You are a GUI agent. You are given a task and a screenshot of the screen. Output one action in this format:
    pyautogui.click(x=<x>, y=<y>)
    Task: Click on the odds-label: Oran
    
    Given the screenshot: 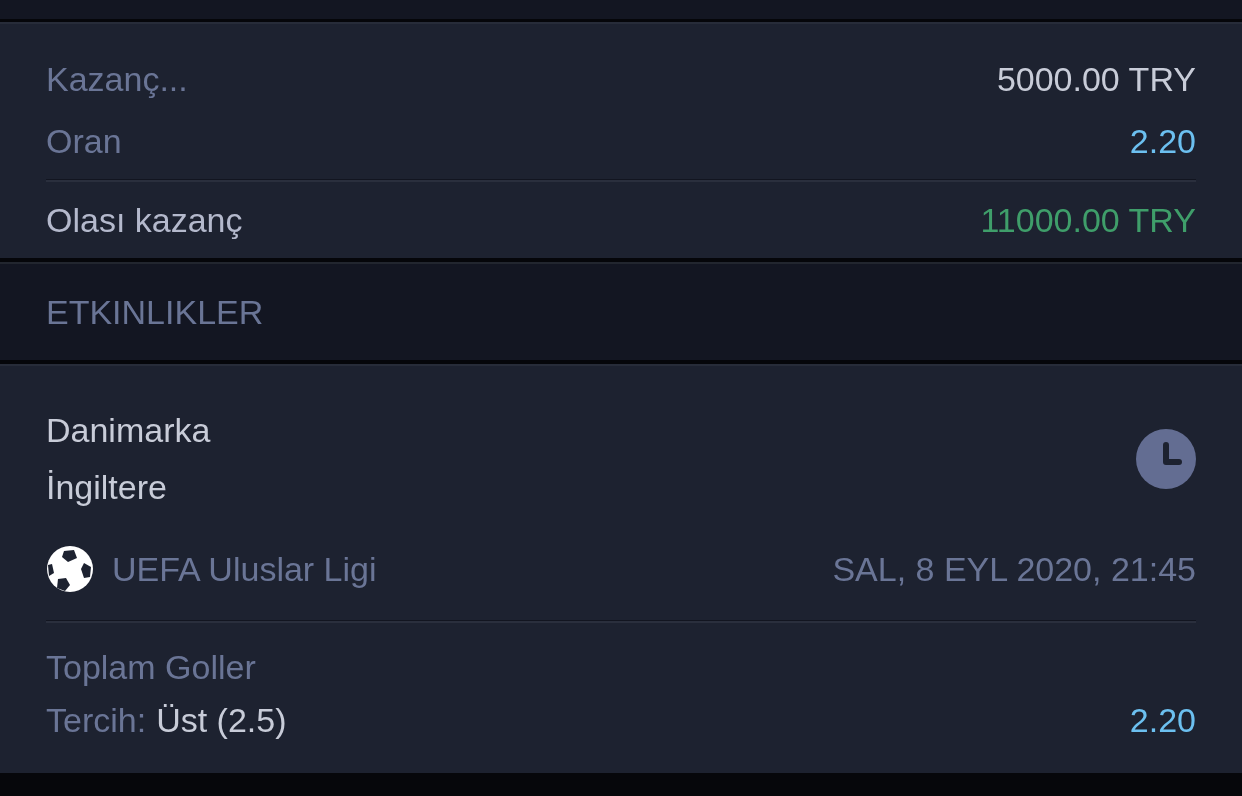 What is the action you would take?
    pyautogui.click(x=84, y=141)
    